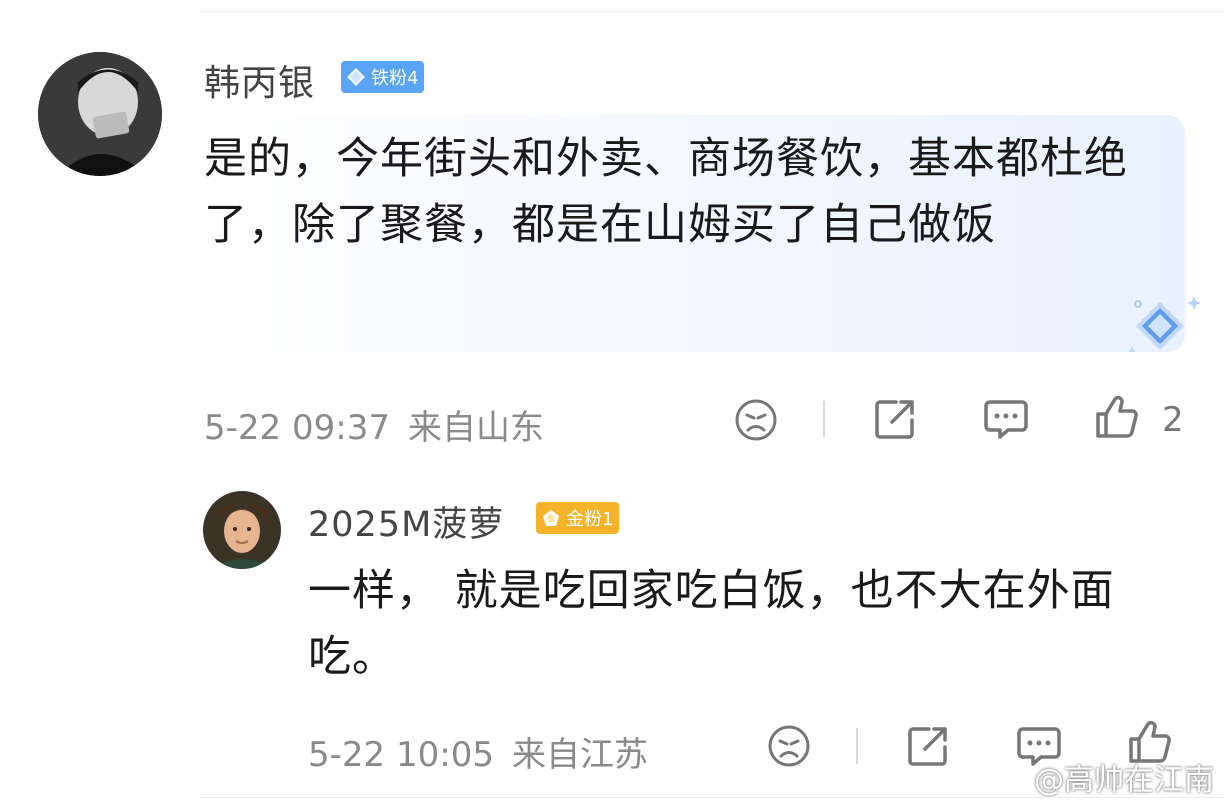 This screenshot has height=801, width=1224. What do you see at coordinates (242, 530) in the screenshot?
I see `reply-avatar` at bounding box center [242, 530].